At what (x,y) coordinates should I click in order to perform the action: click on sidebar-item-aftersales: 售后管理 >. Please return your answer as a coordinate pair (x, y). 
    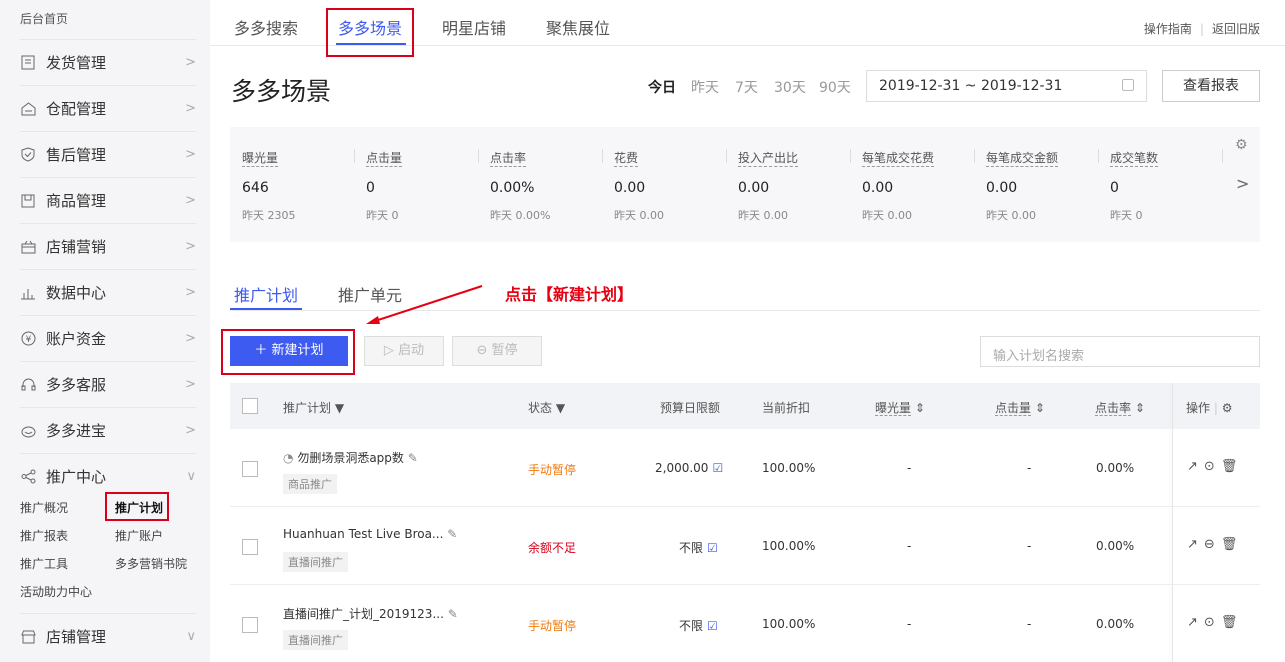
    Looking at the image, I should click on (108, 154).